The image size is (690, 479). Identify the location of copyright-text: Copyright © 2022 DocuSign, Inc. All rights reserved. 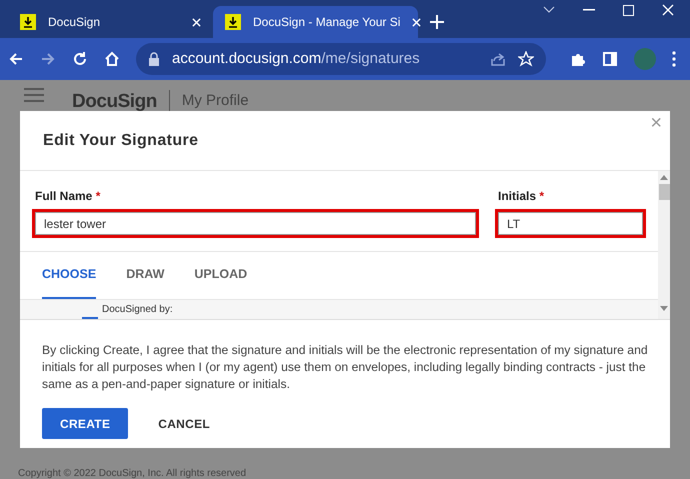
(132, 473).